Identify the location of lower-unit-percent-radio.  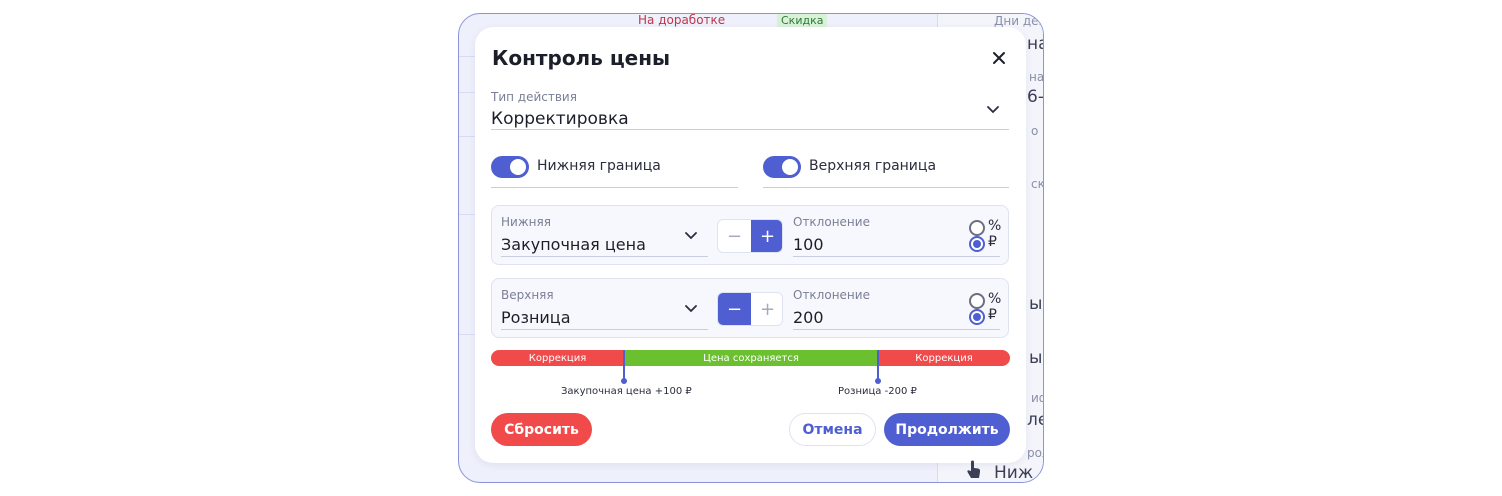
(977, 228).